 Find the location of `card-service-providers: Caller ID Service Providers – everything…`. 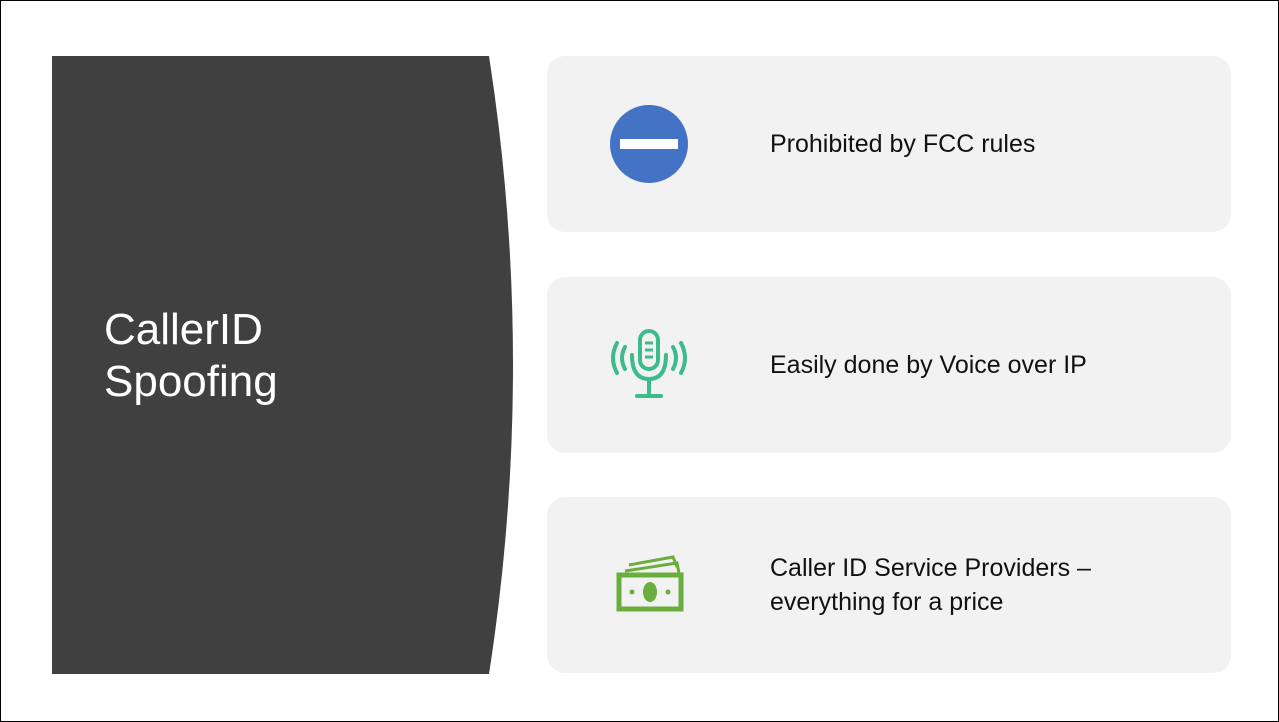

card-service-providers: Caller ID Service Providers – everything… is located at coordinates (889, 585).